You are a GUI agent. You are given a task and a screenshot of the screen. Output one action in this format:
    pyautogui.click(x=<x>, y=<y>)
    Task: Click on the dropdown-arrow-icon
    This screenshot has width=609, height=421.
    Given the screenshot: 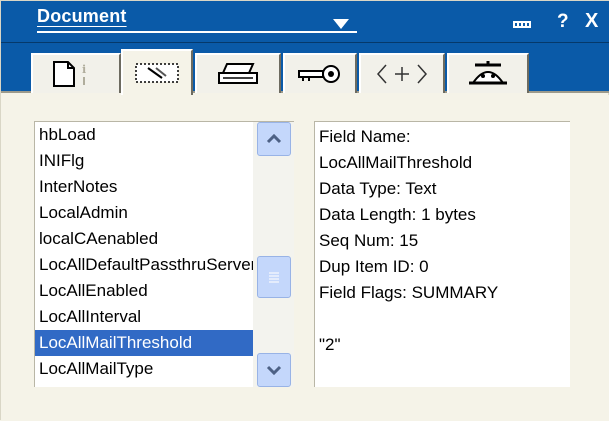 What is the action you would take?
    pyautogui.click(x=341, y=24)
    